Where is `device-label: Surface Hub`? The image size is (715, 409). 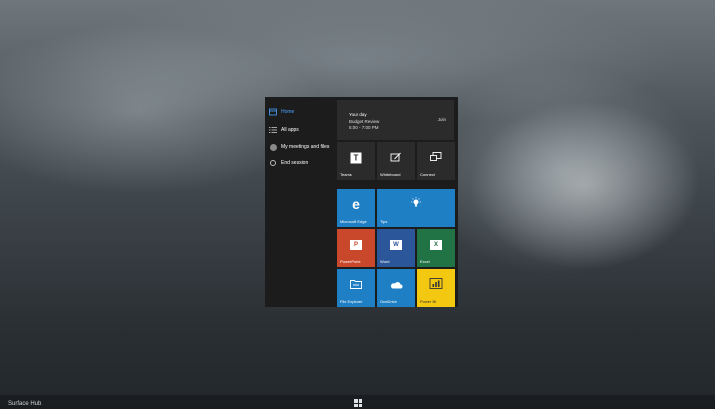 device-label: Surface Hub is located at coordinates (25, 404).